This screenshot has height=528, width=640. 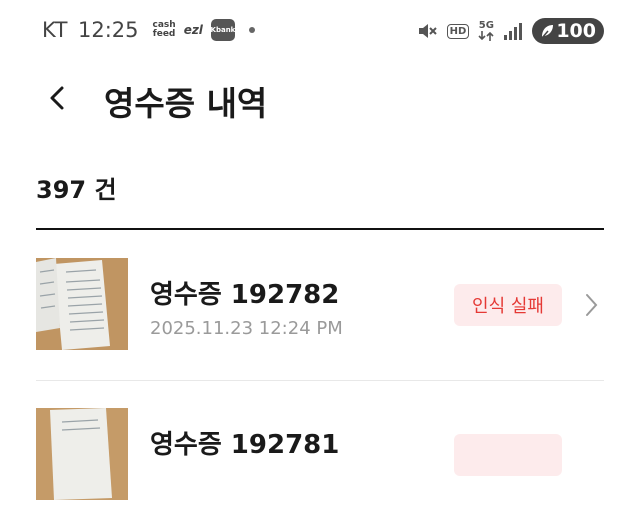 What do you see at coordinates (186, 103) in the screenshot?
I see `page-title: 영수증 내역` at bounding box center [186, 103].